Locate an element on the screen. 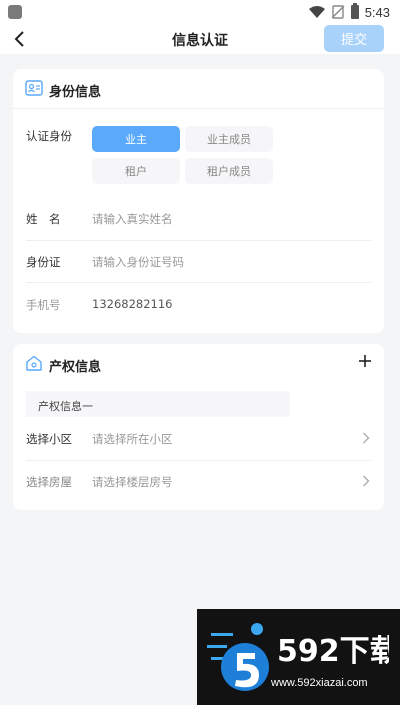 The image size is (400, 705). add-icon is located at coordinates (365, 361).